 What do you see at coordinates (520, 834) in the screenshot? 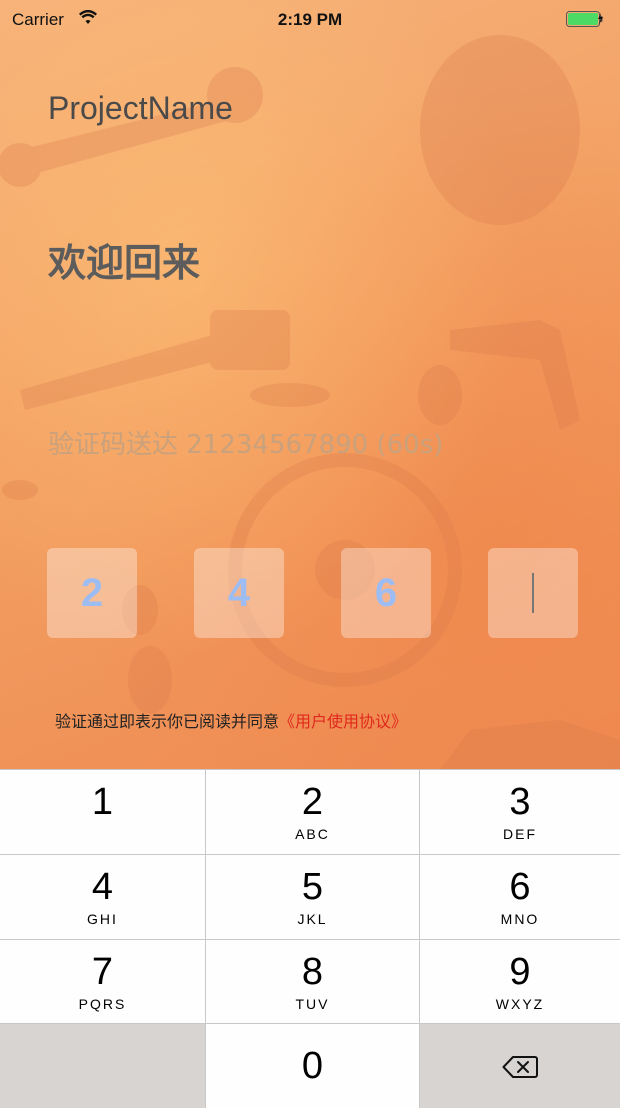
I see `key-letters: DEF` at bounding box center [520, 834].